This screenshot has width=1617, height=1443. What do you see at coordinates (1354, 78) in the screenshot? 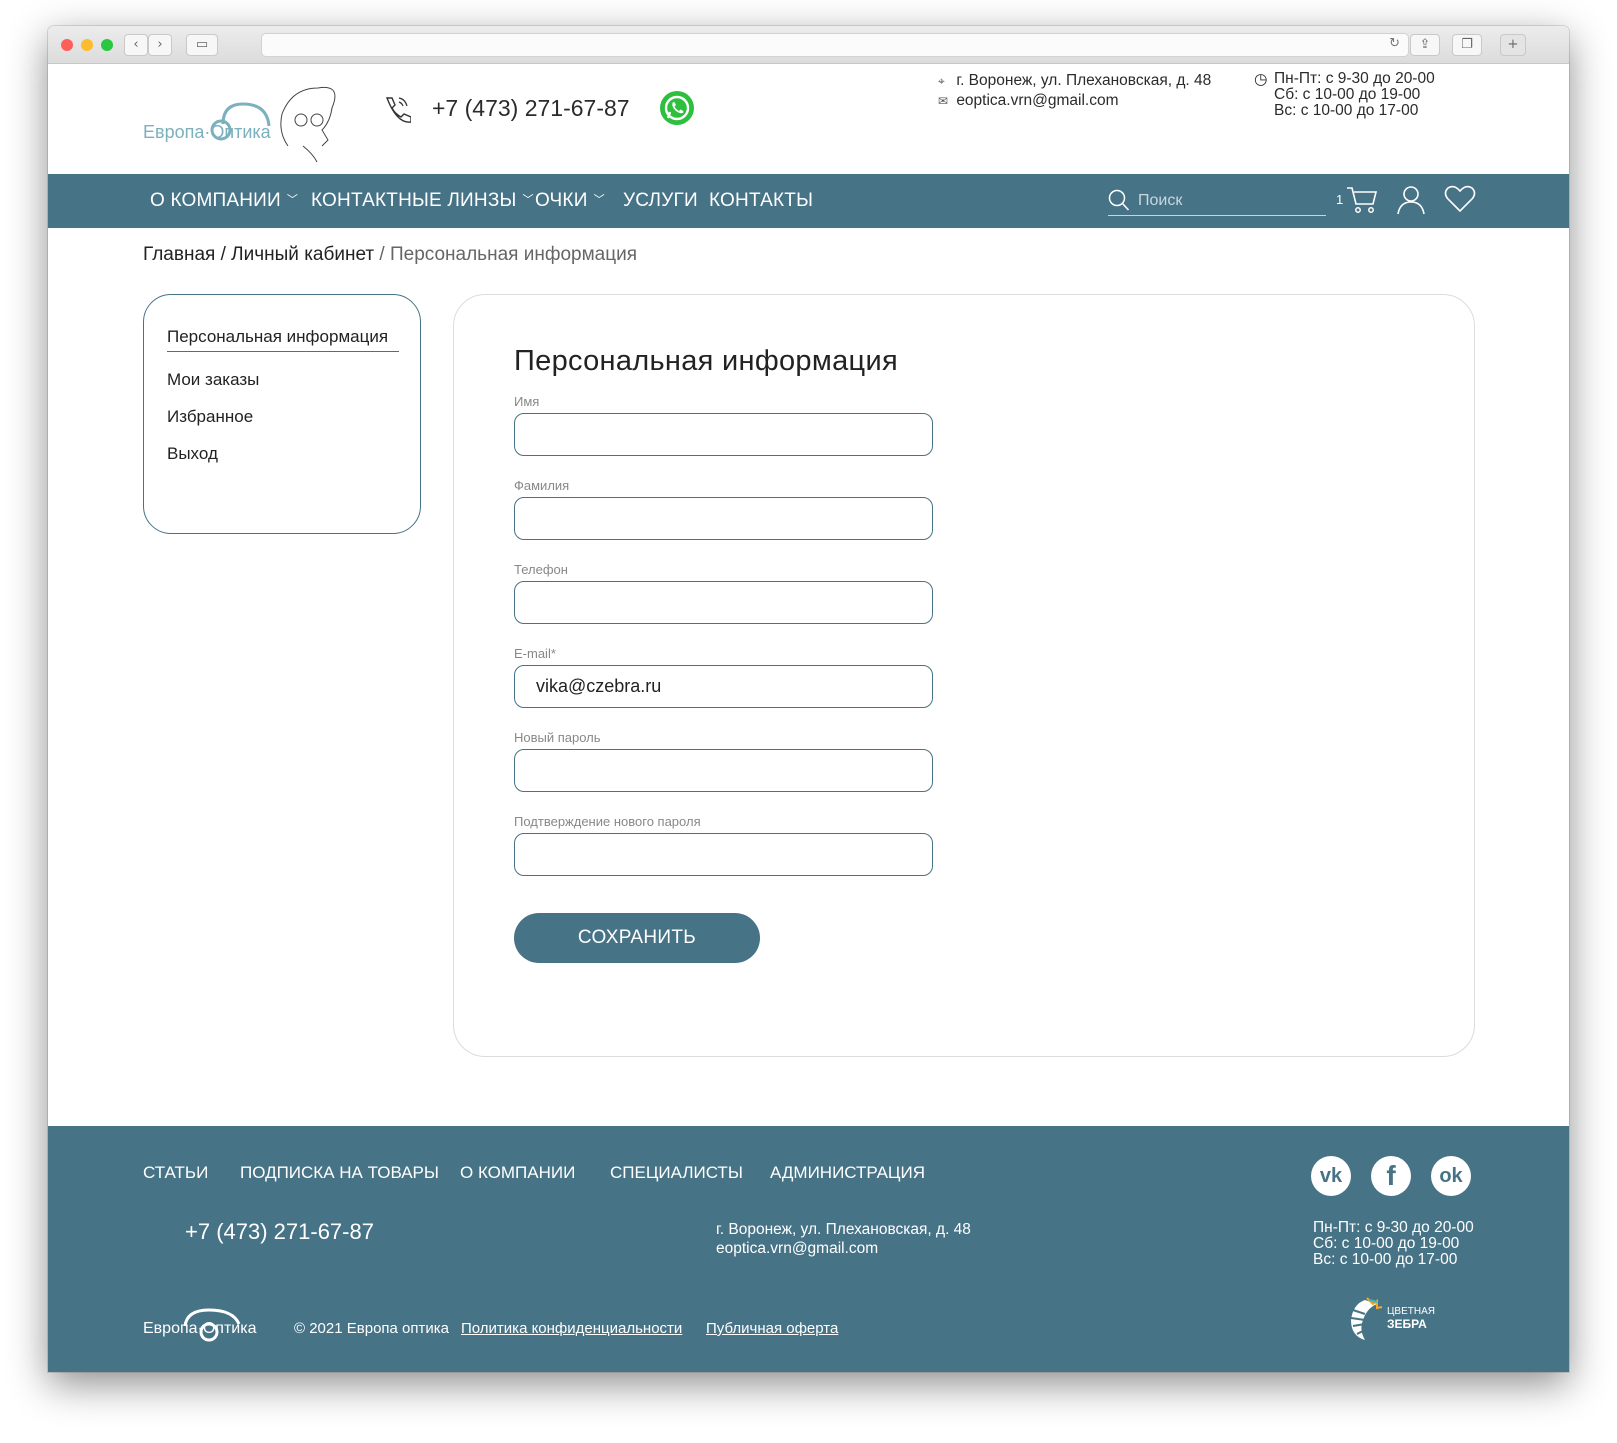
I see `hours-weekdays: Пн-Пт: с 9-30 до 20-00` at bounding box center [1354, 78].